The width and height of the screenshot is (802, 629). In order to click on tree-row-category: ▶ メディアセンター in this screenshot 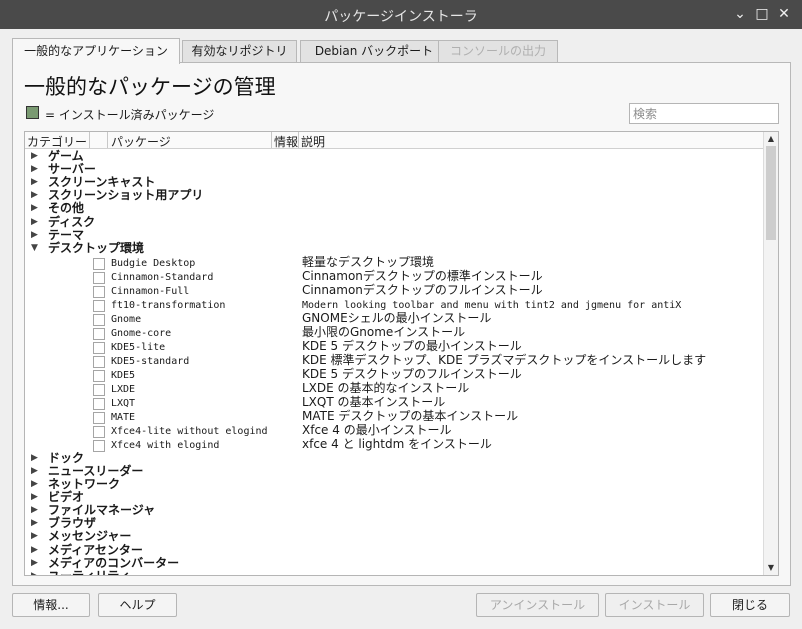, I will do `click(394, 550)`.